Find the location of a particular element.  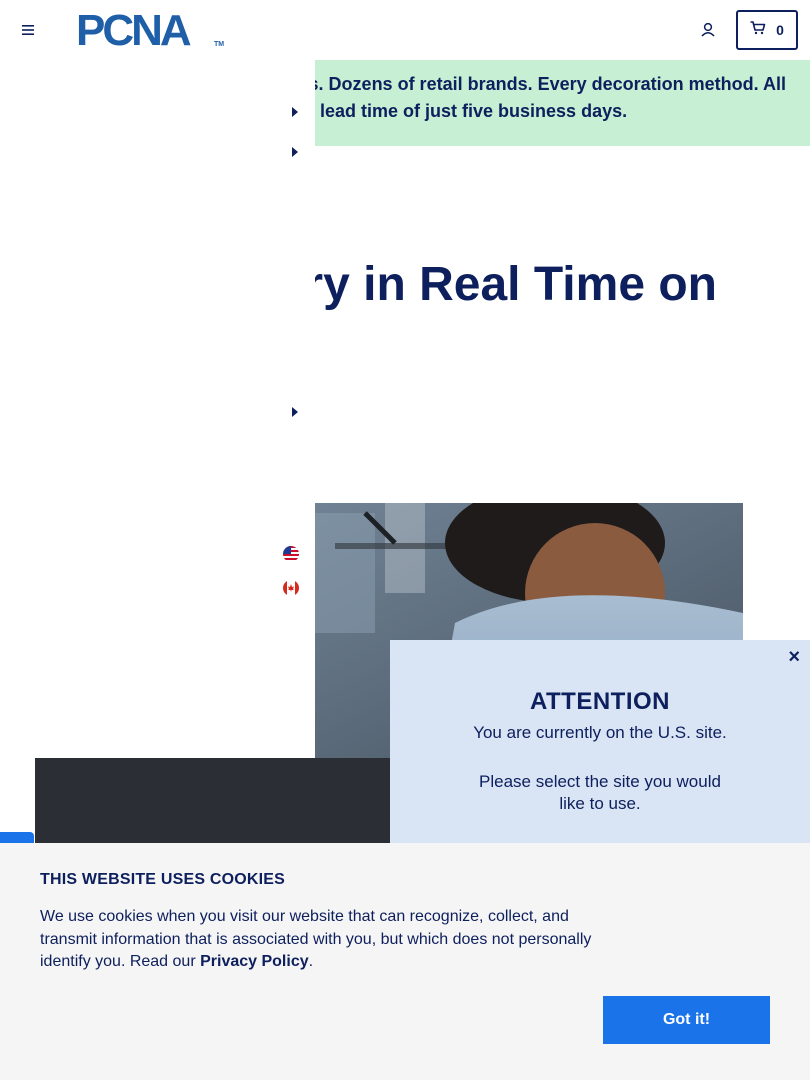

cart-icon is located at coordinates (758, 30).